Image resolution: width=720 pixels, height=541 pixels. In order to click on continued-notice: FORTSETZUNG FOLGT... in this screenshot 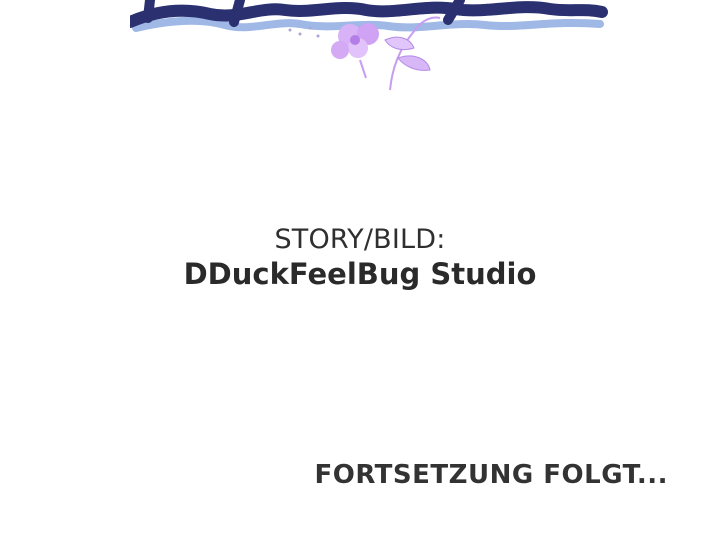, I will do `click(491, 475)`.